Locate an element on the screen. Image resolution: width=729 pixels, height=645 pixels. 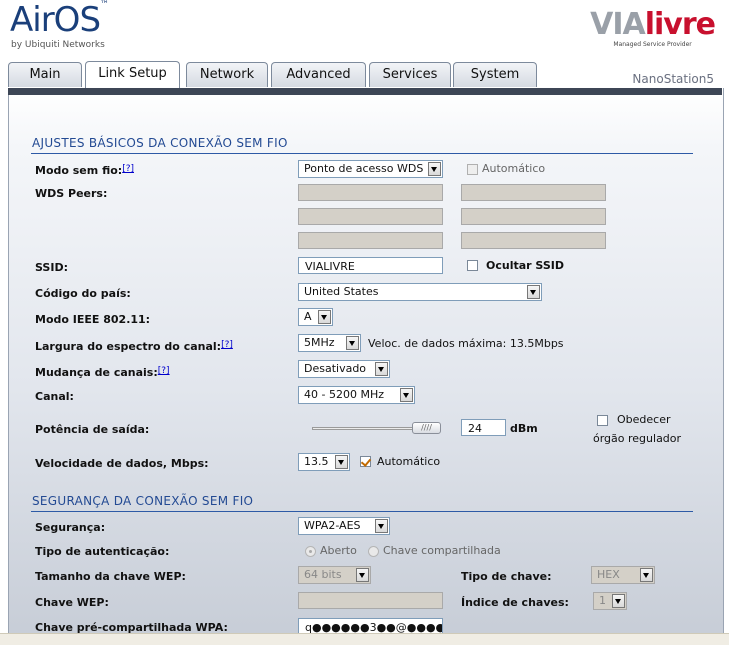
output-power-label: Potência de saída: is located at coordinates (92, 429).